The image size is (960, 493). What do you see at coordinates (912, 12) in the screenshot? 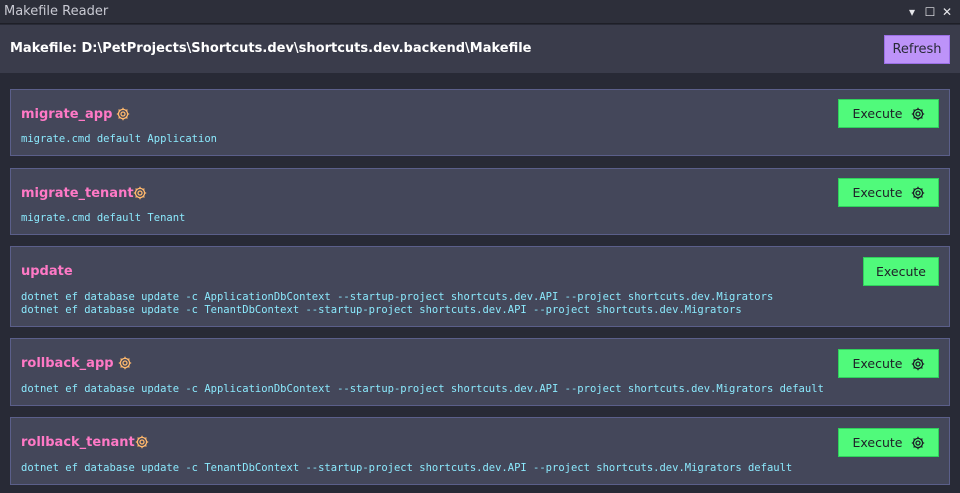
I see `dropdown-icon: ▾` at bounding box center [912, 12].